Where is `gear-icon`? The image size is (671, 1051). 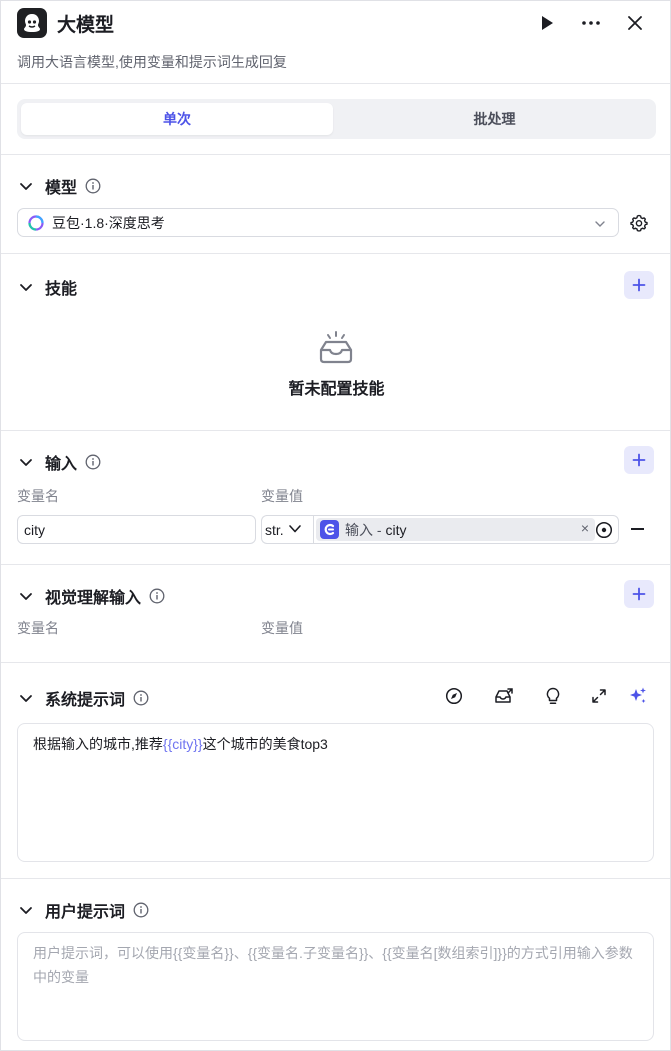
gear-icon is located at coordinates (639, 223).